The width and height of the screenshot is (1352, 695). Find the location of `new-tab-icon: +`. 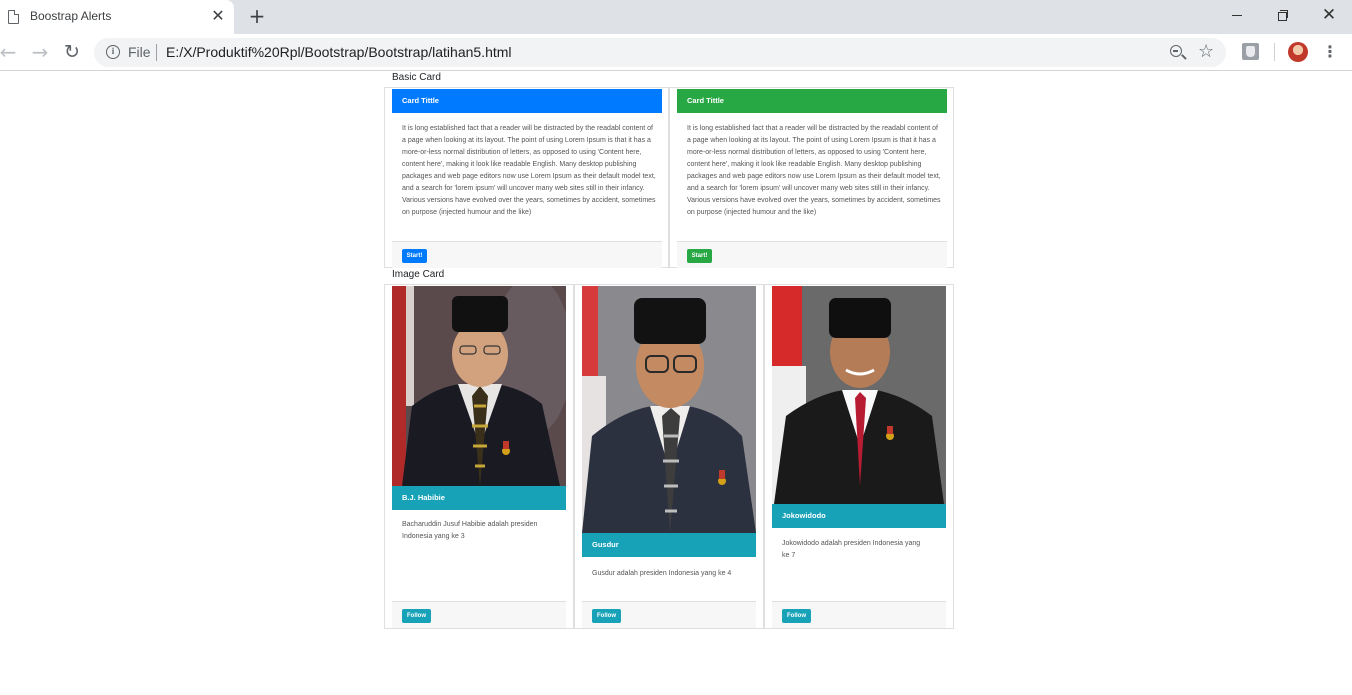

new-tab-icon: + is located at coordinates (257, 16).